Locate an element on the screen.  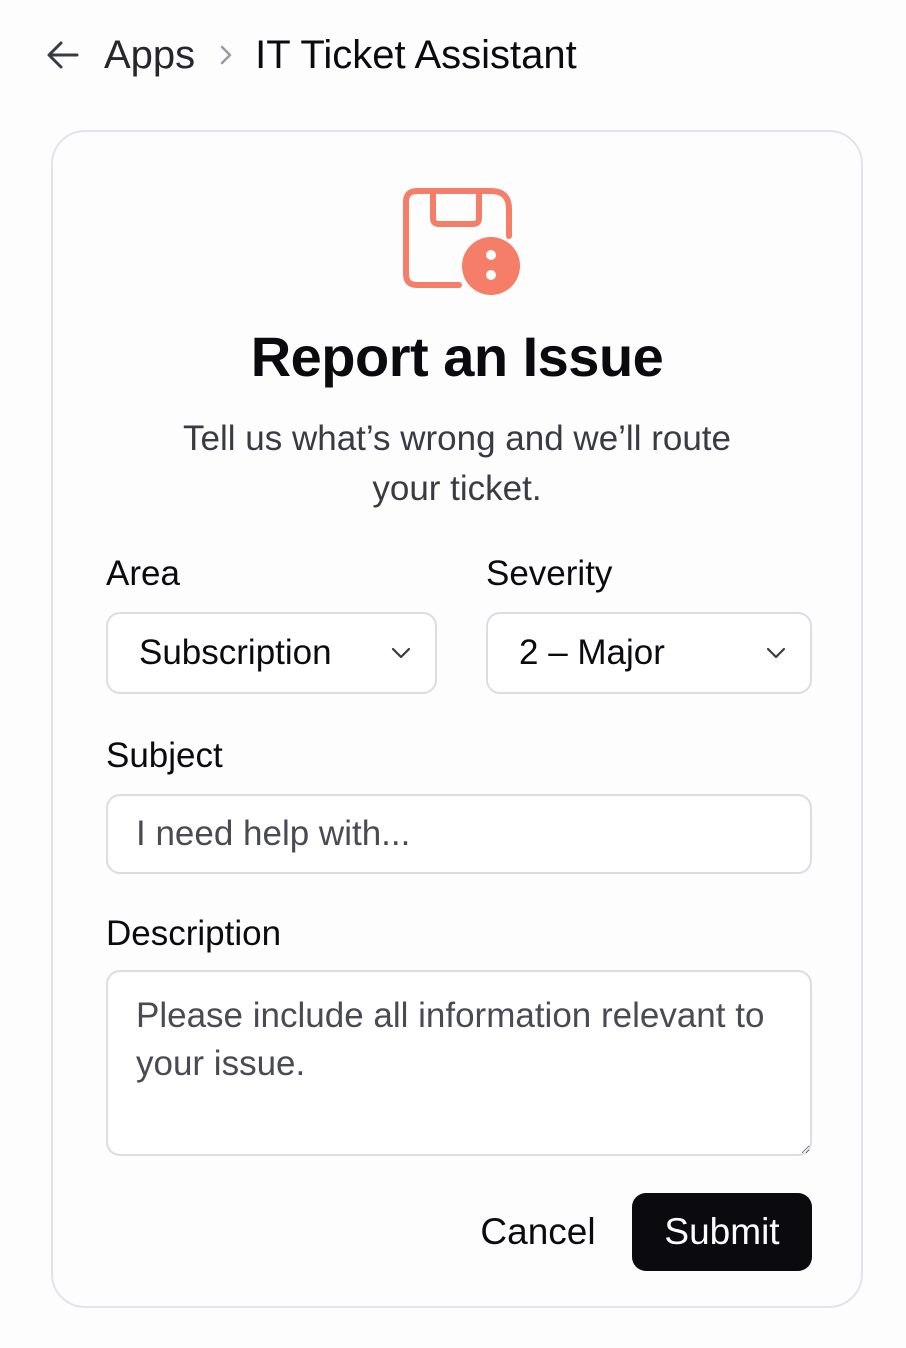
description-label: Description is located at coordinates (194, 933).